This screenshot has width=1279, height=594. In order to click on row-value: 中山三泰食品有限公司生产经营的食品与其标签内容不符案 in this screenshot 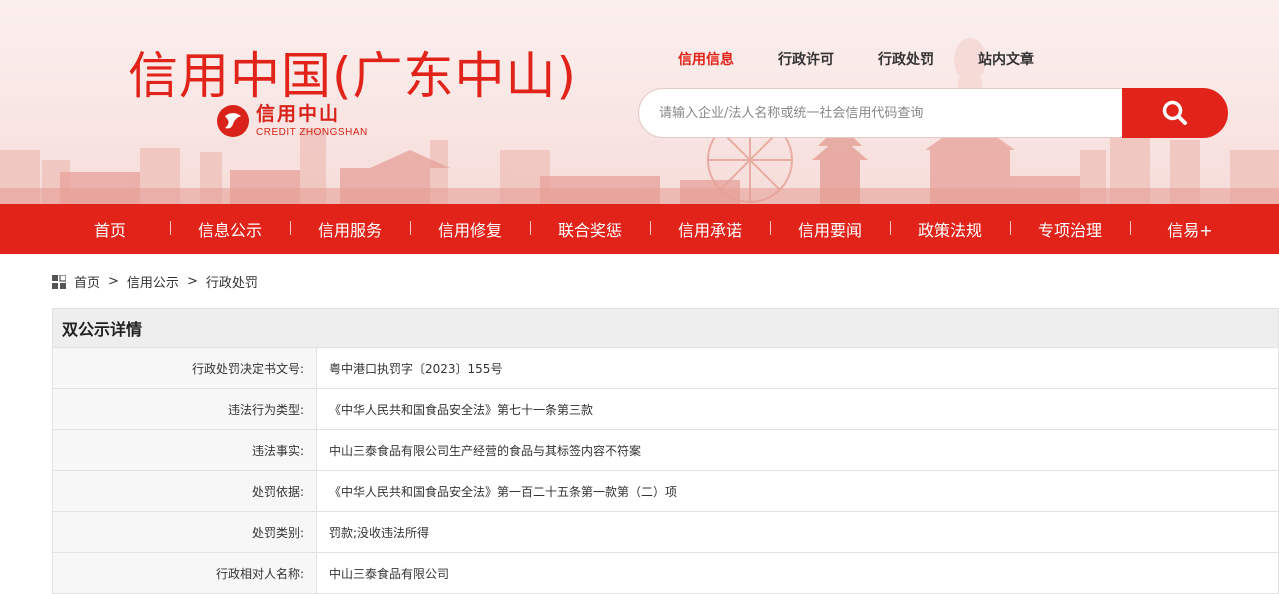, I will do `click(485, 450)`.